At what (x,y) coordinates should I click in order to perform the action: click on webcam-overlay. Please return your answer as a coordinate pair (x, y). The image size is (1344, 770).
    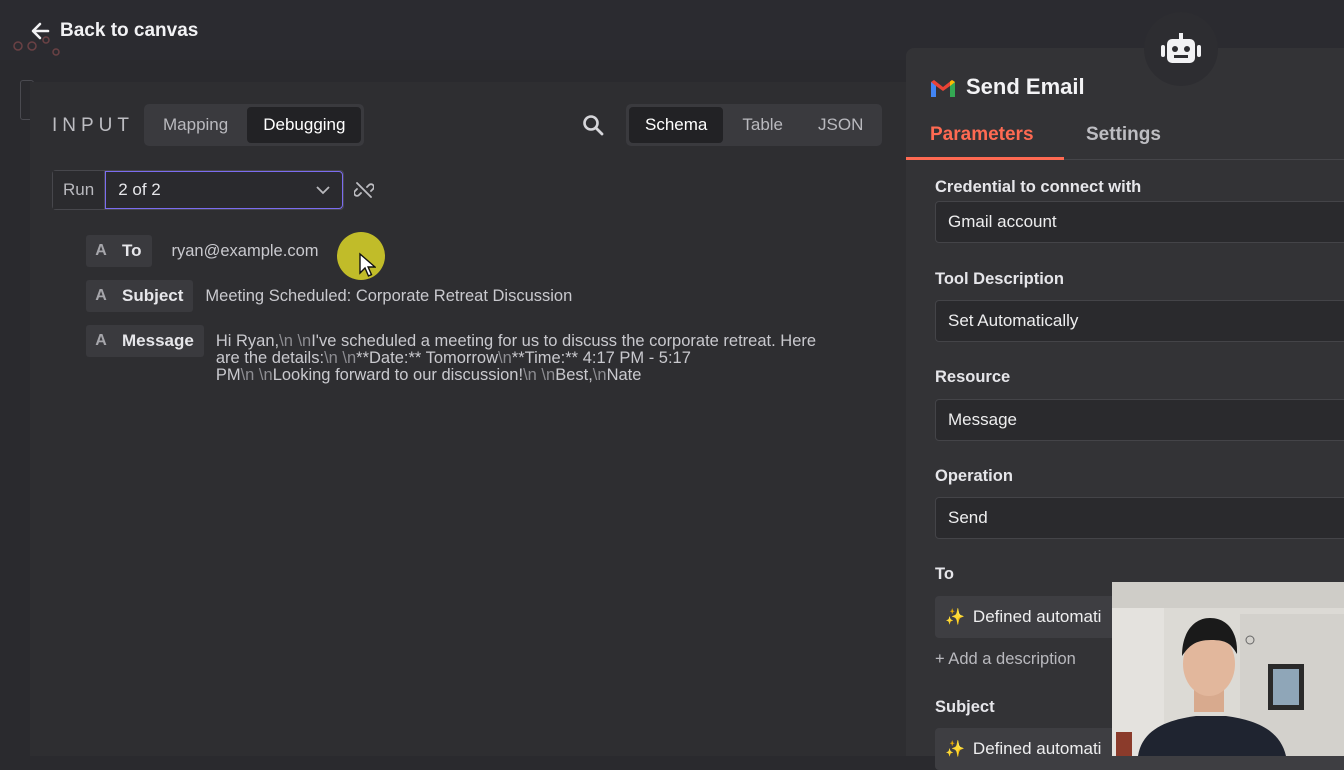
    Looking at the image, I should click on (1228, 669).